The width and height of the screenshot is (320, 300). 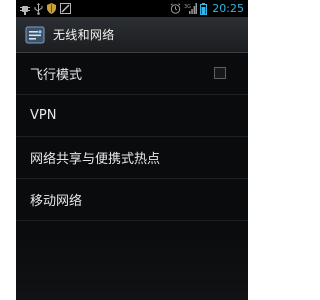 What do you see at coordinates (51, 8) in the screenshot?
I see `shield-icon` at bounding box center [51, 8].